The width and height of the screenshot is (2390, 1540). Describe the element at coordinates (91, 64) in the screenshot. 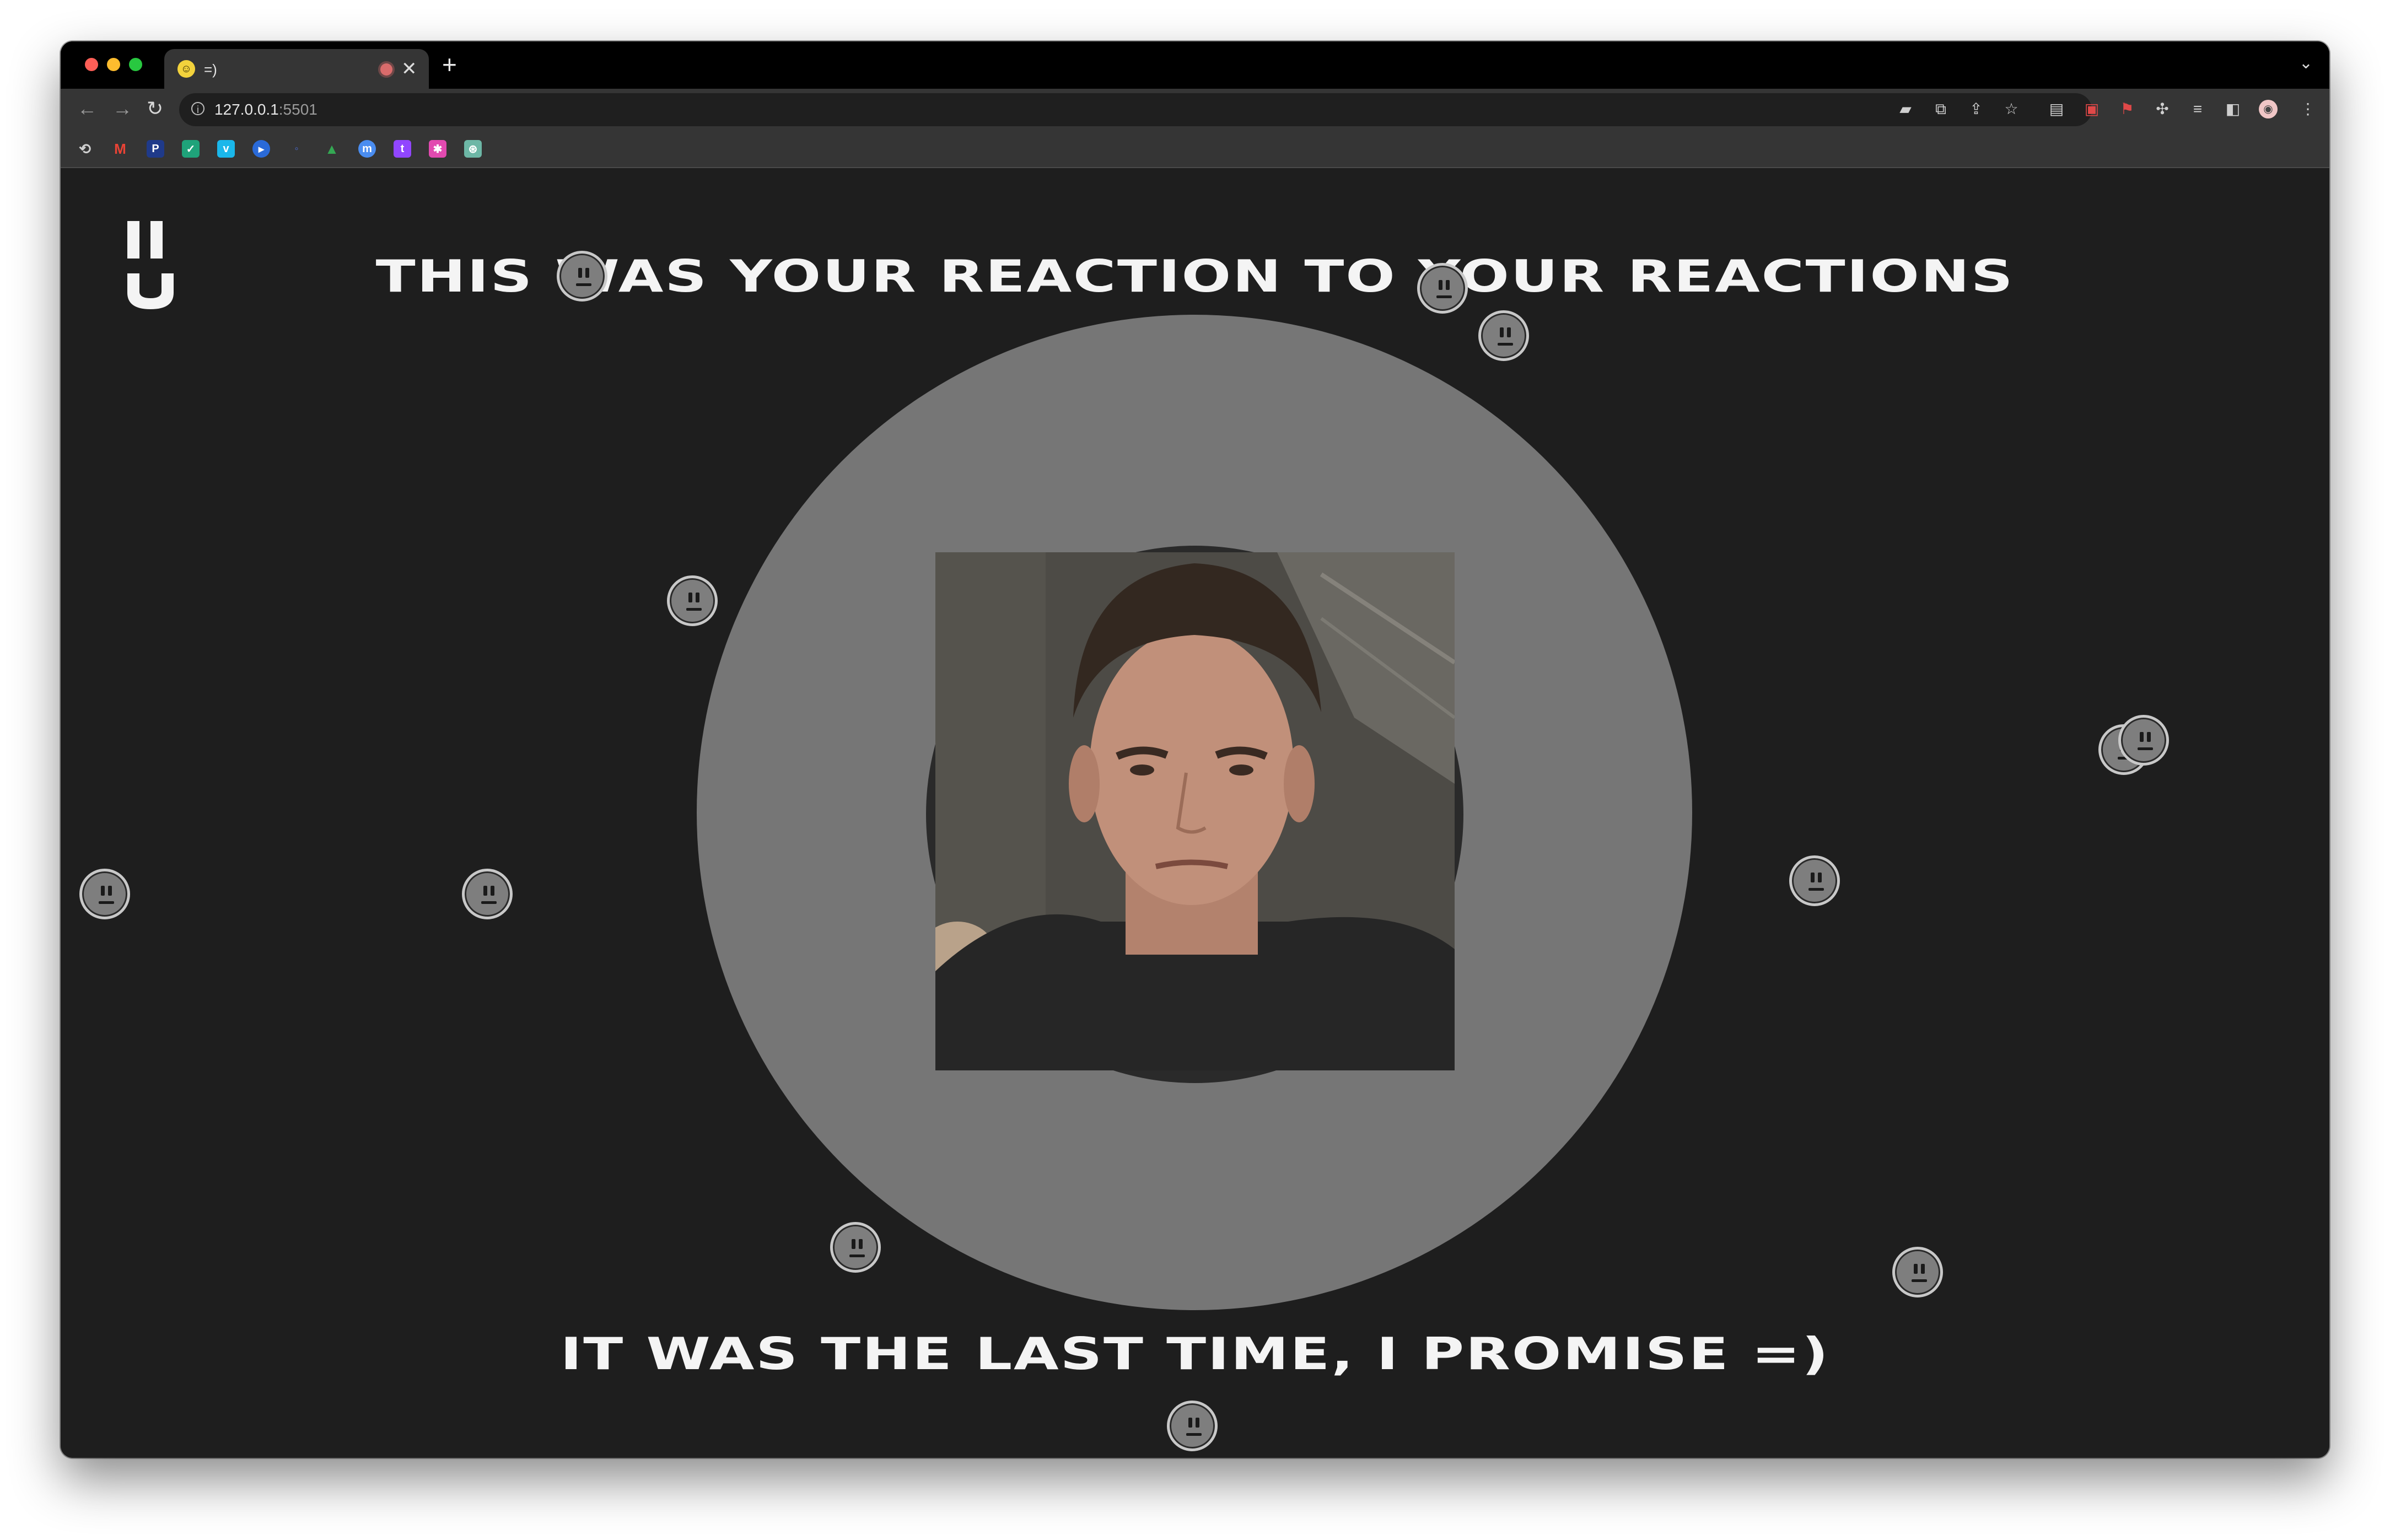

I see `window-close-button` at that location.